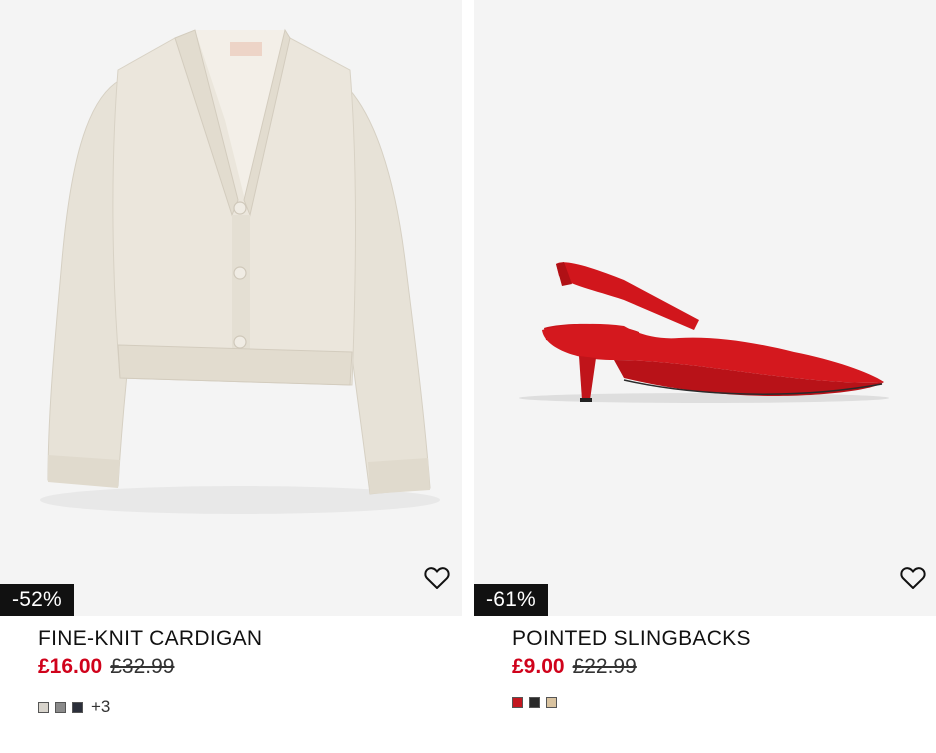 The image size is (936, 753). What do you see at coordinates (538, 666) in the screenshot?
I see `sale-price: £9.00` at bounding box center [538, 666].